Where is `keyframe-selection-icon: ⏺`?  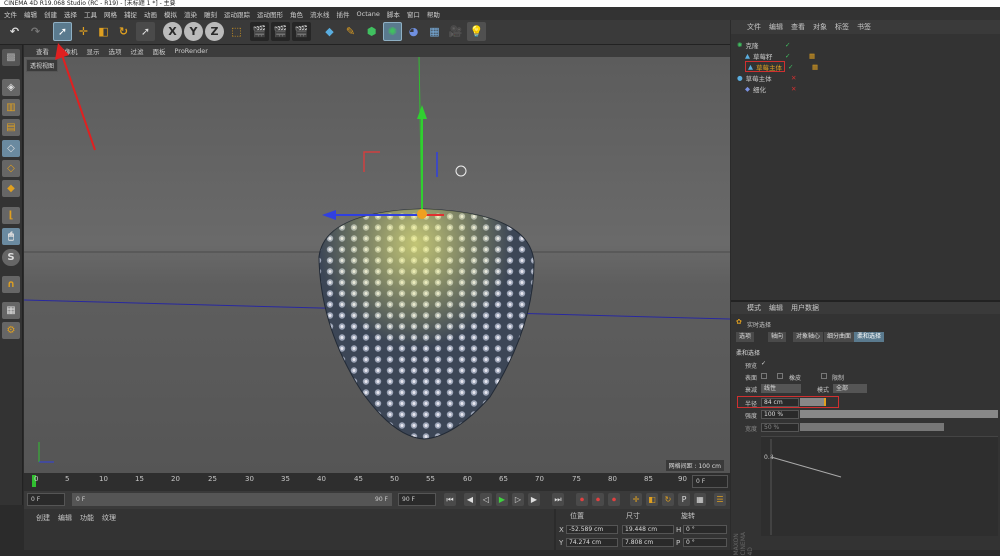 keyframe-selection-icon: ⏺ is located at coordinates (614, 499).